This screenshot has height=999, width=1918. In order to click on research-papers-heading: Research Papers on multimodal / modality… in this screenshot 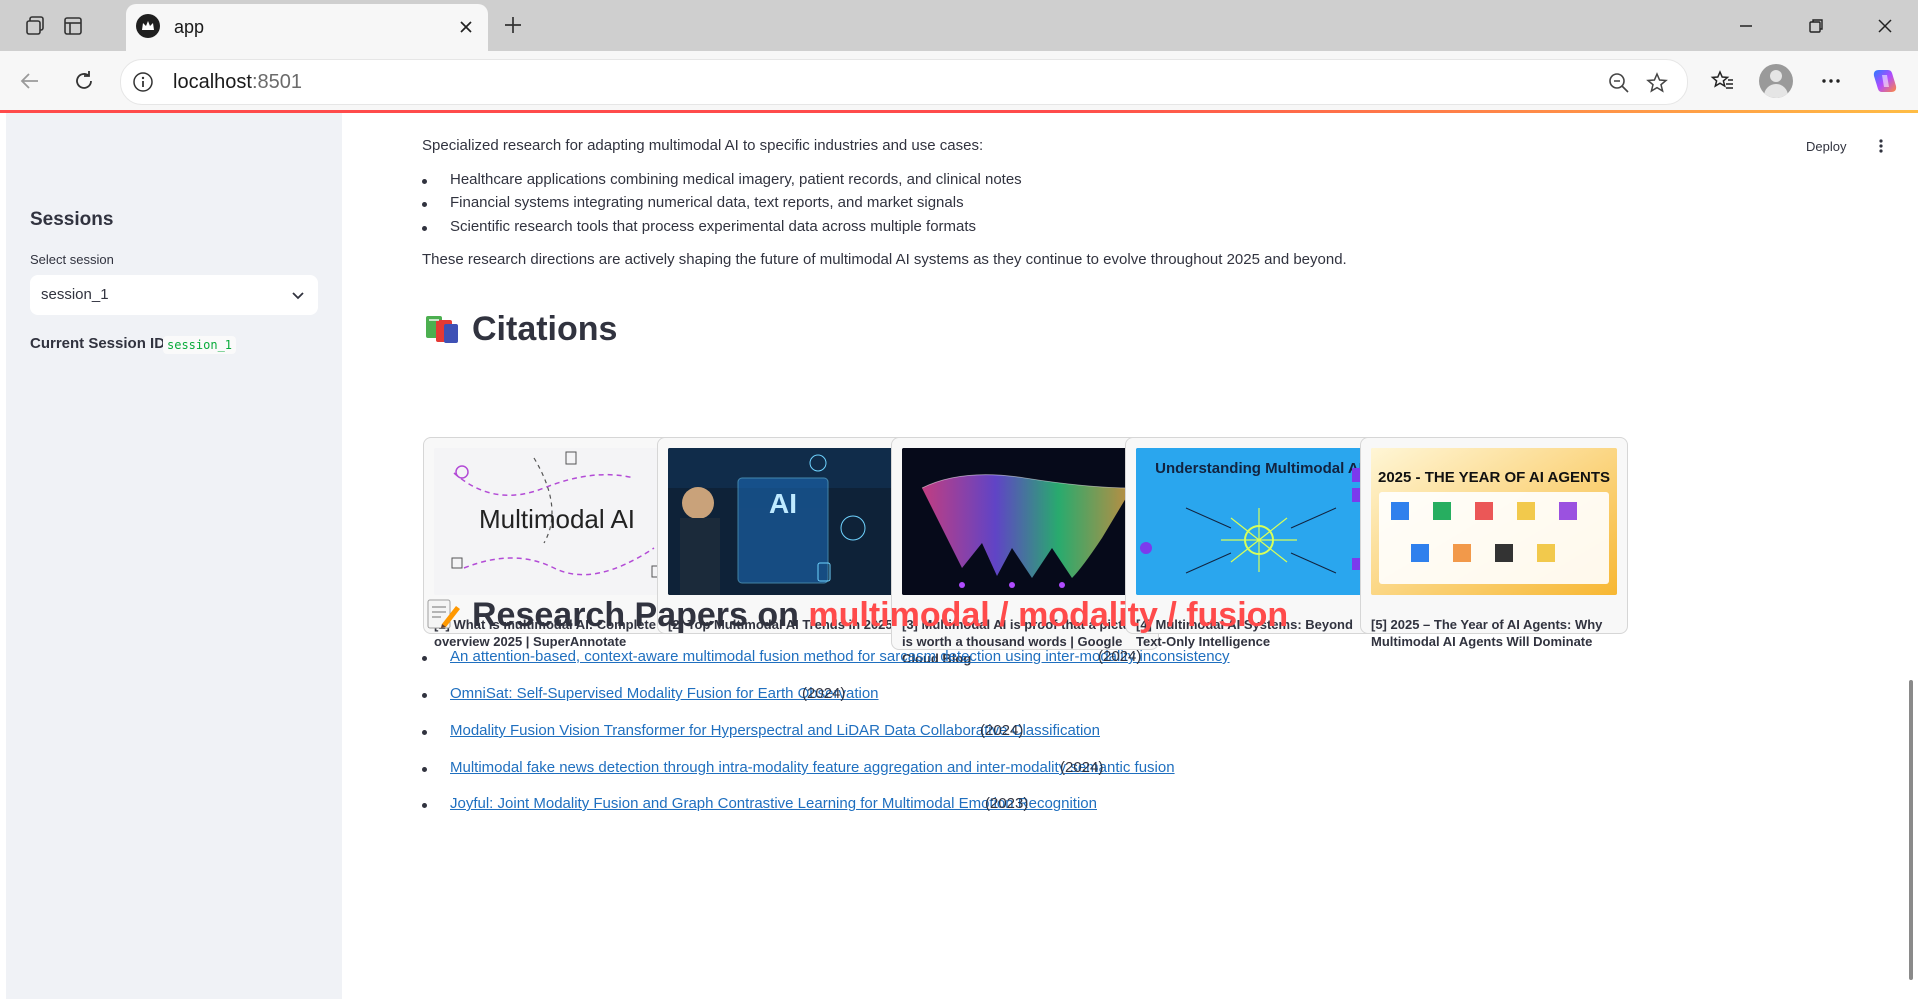, I will do `click(855, 615)`.